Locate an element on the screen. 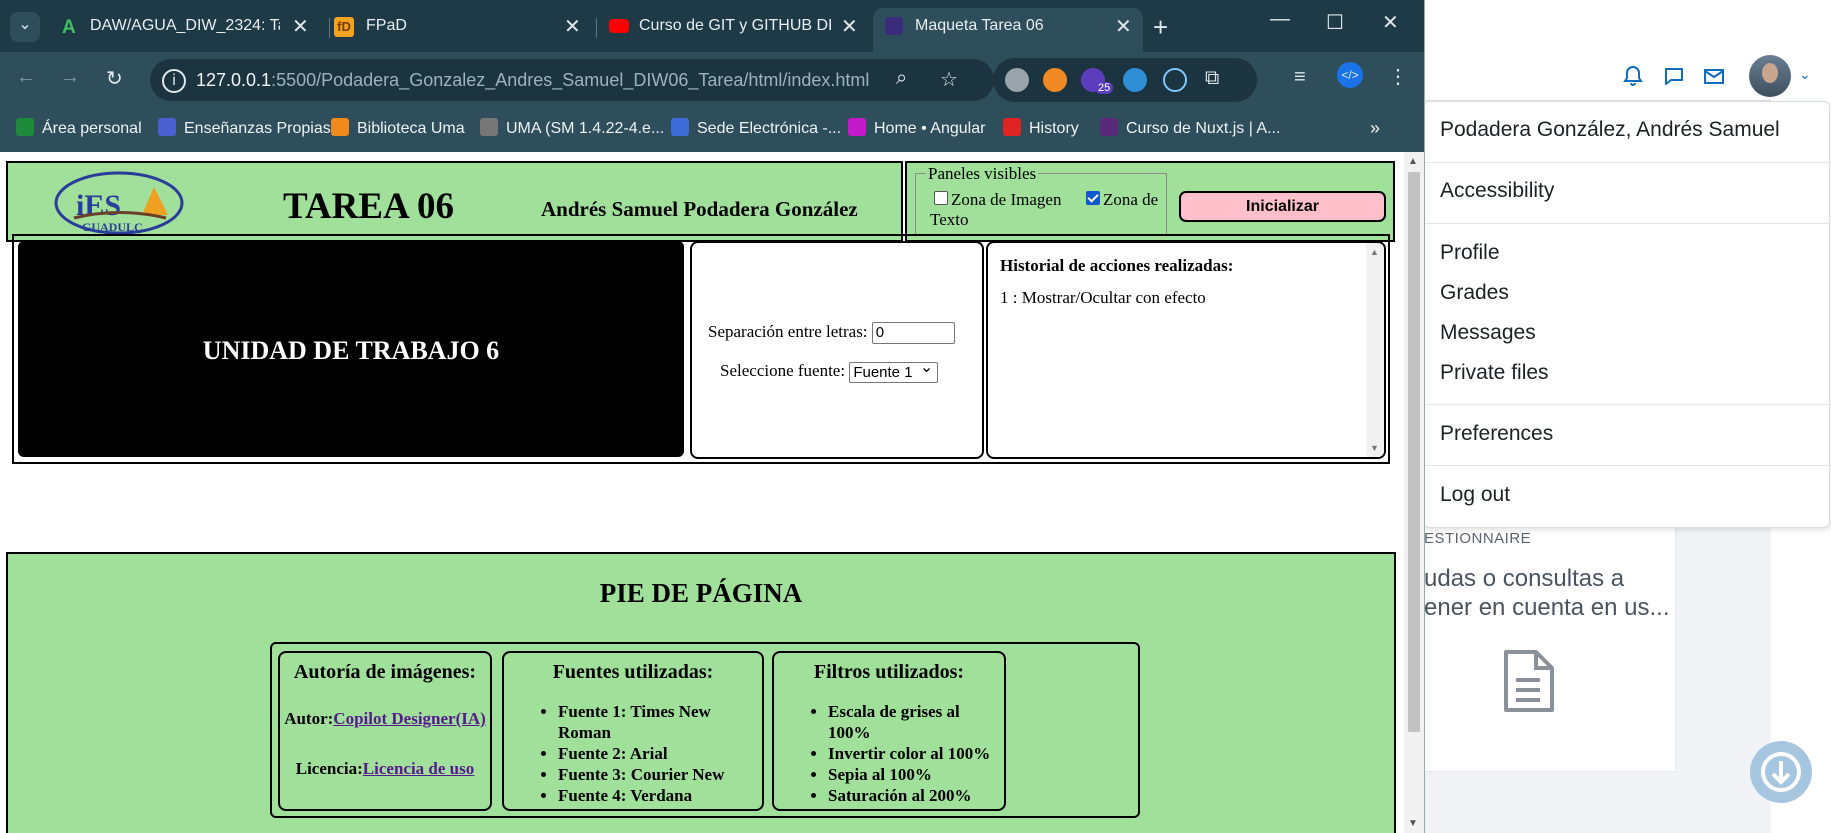 The height and width of the screenshot is (833, 1831). license-link: Licencia de uso is located at coordinates (418, 768).